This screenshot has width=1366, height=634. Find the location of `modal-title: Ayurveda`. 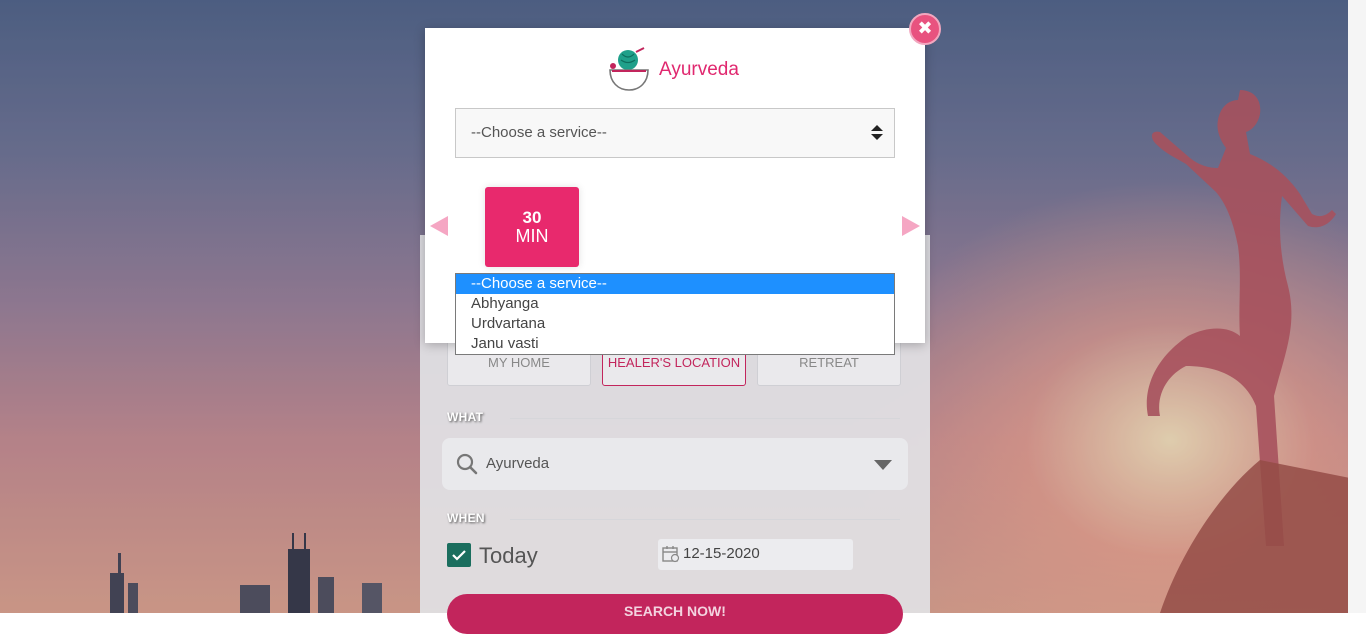

modal-title: Ayurveda is located at coordinates (699, 70).